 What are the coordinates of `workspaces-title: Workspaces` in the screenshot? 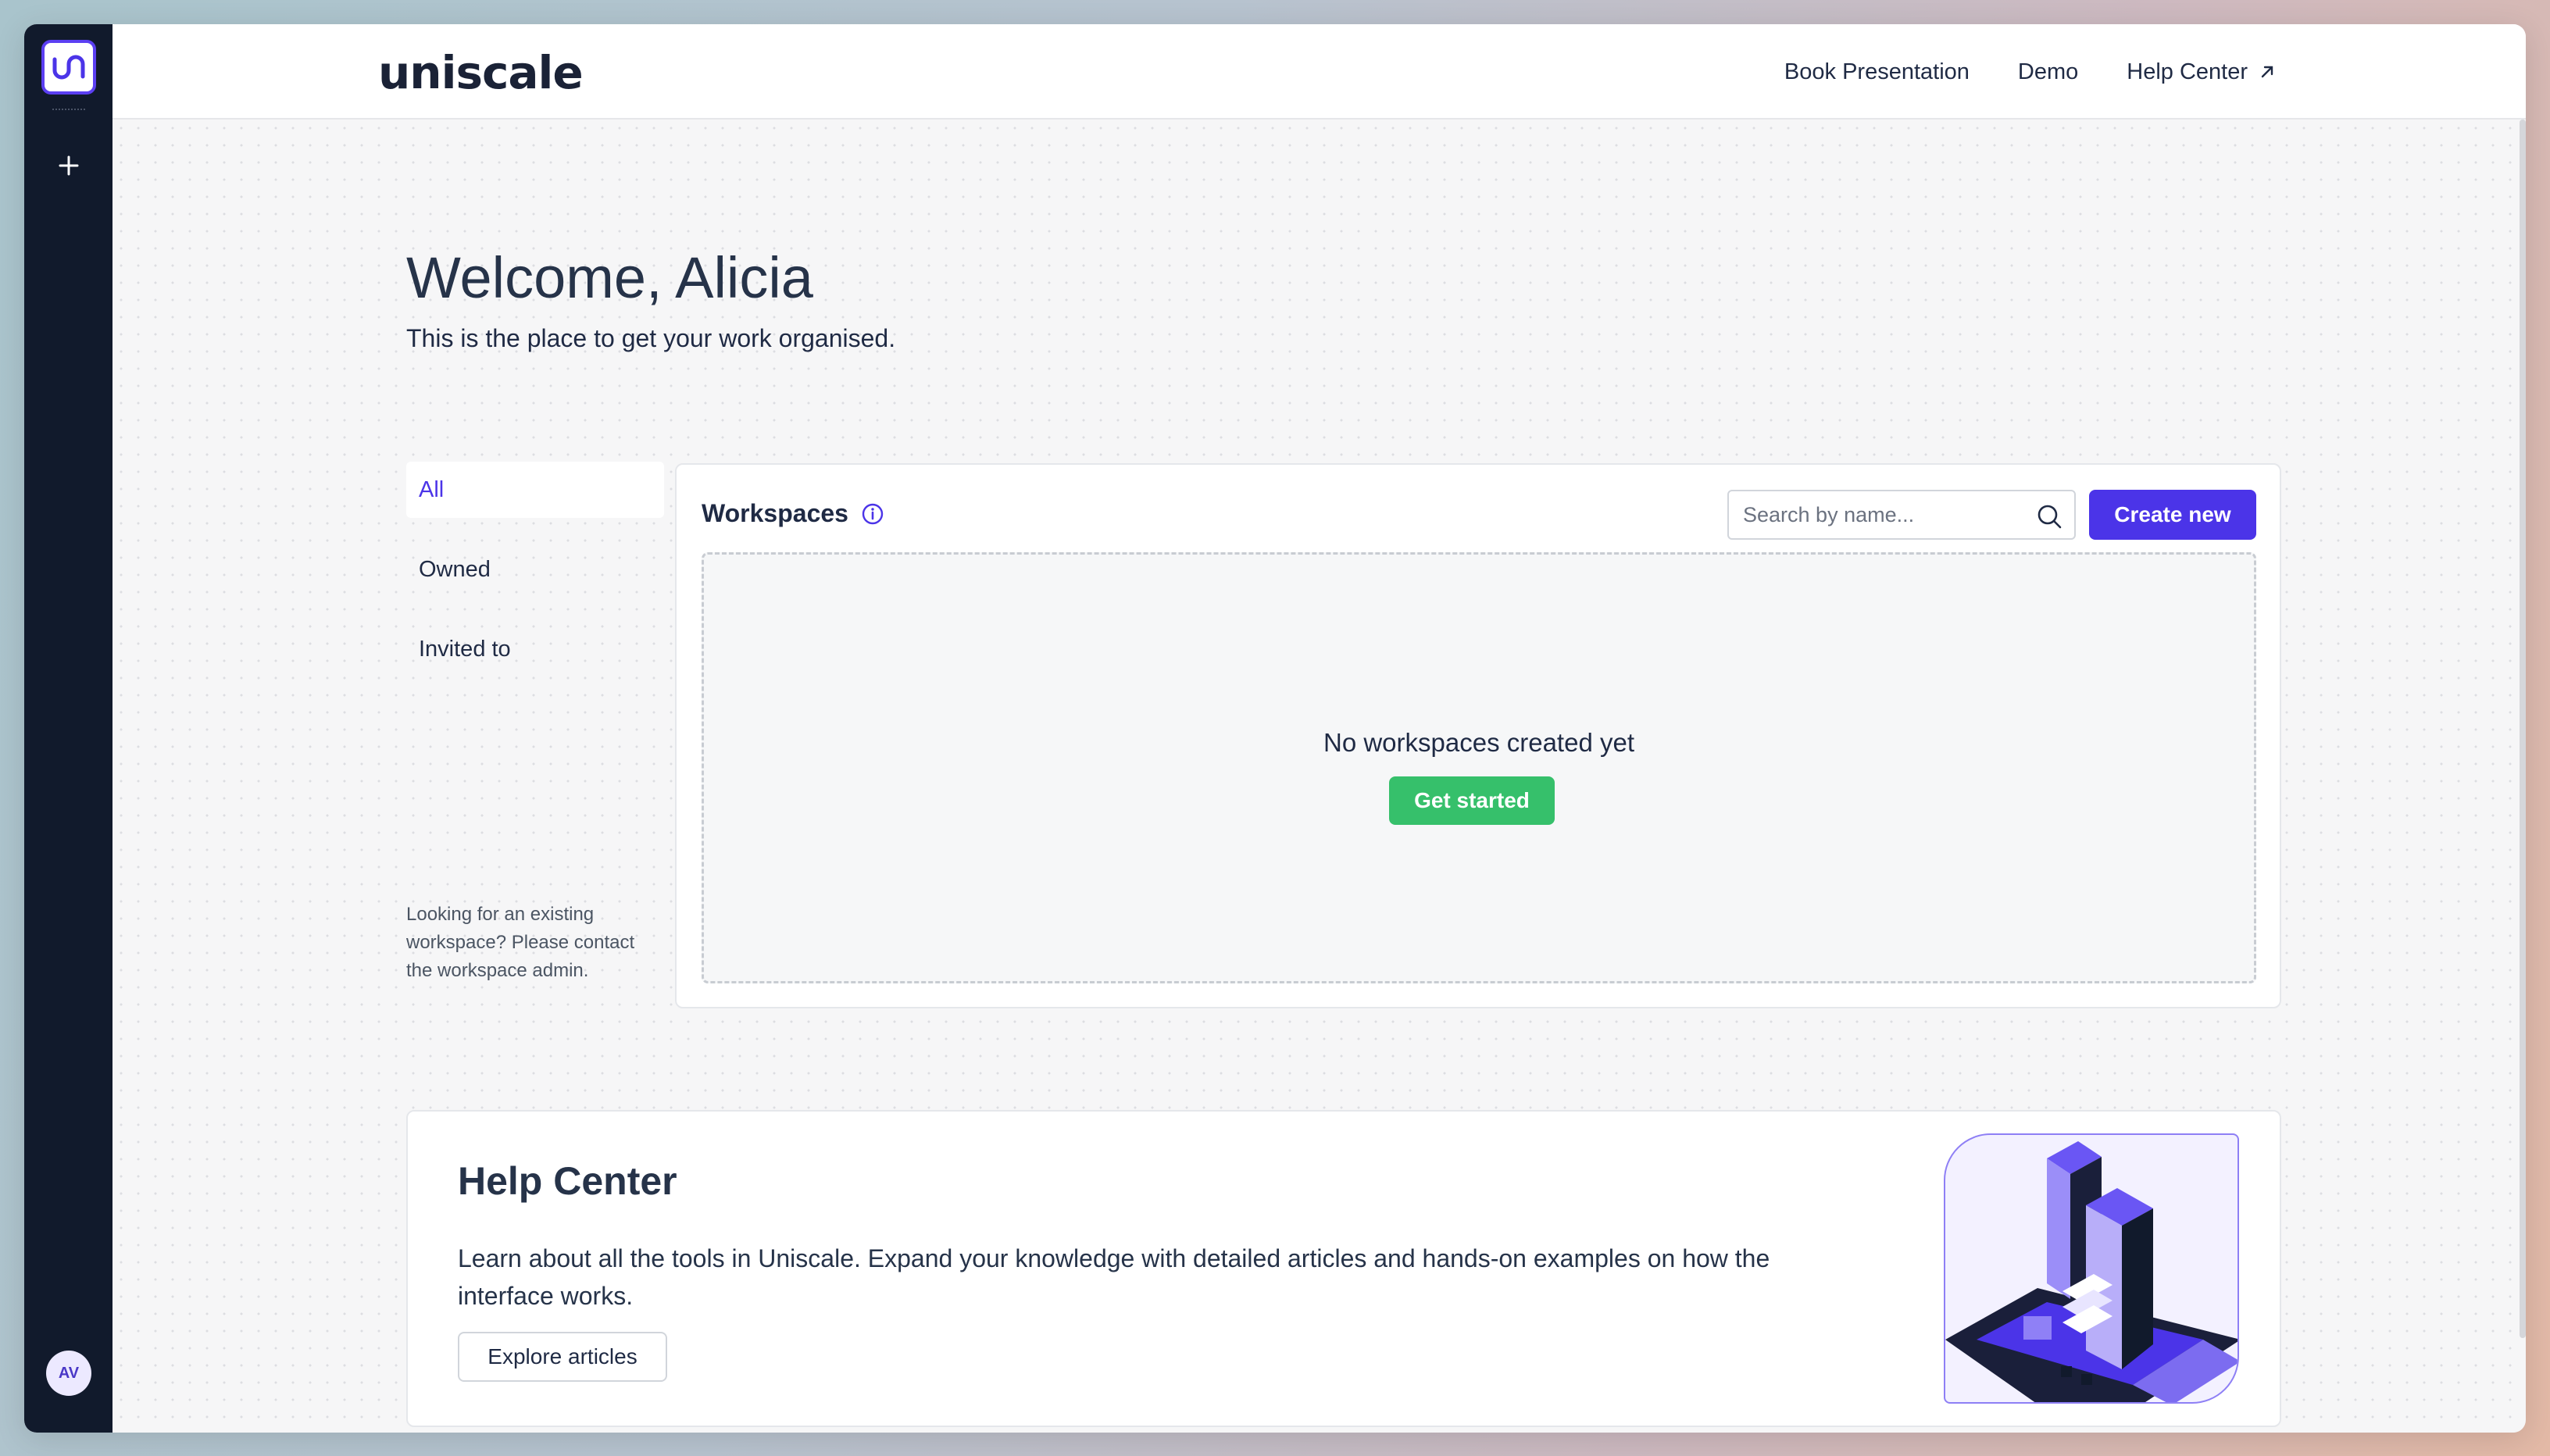 It's located at (775, 513).